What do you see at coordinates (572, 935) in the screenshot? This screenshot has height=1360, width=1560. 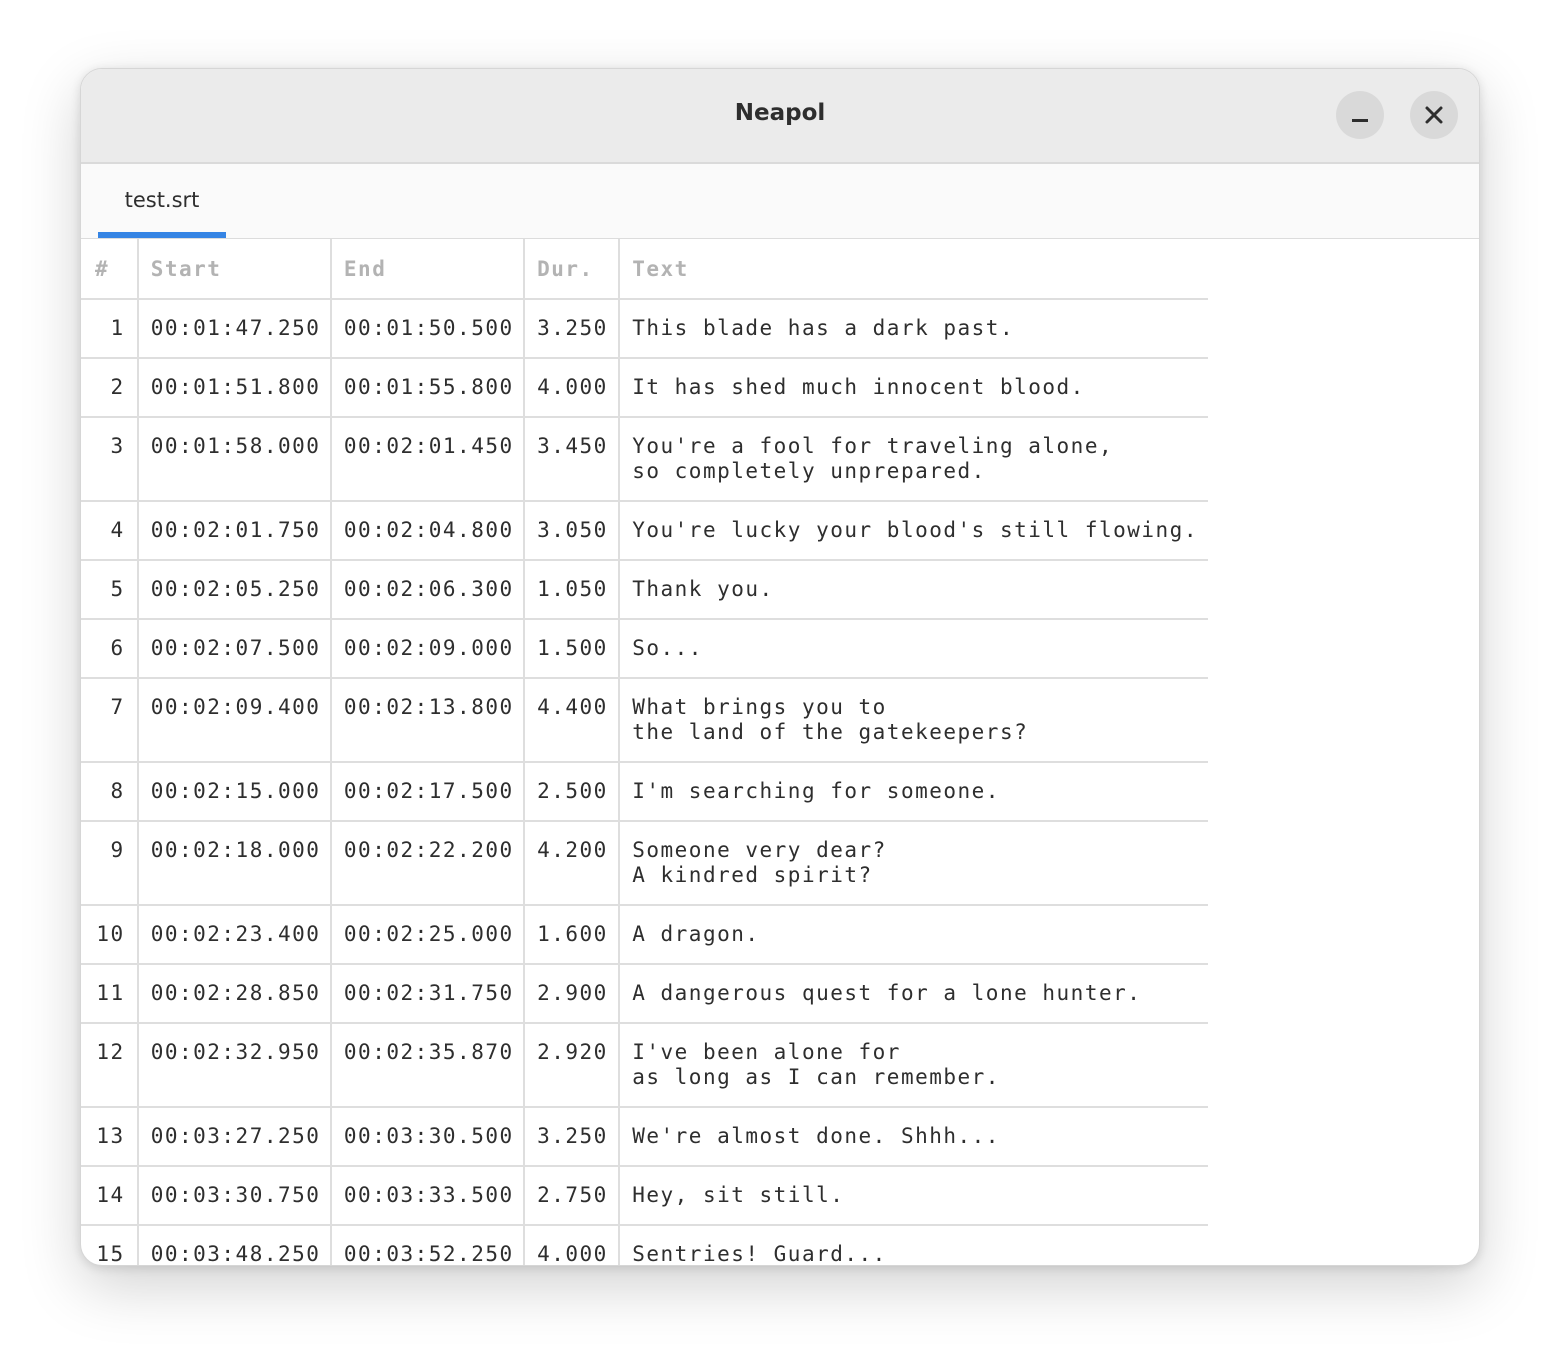 I see `cell-duration: 1.600` at bounding box center [572, 935].